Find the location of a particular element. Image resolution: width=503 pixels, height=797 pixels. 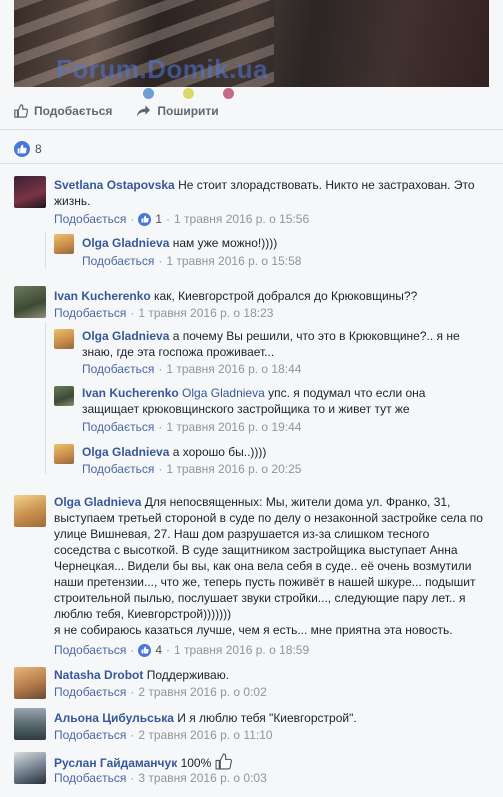

post-share-button: Поширити is located at coordinates (177, 111).